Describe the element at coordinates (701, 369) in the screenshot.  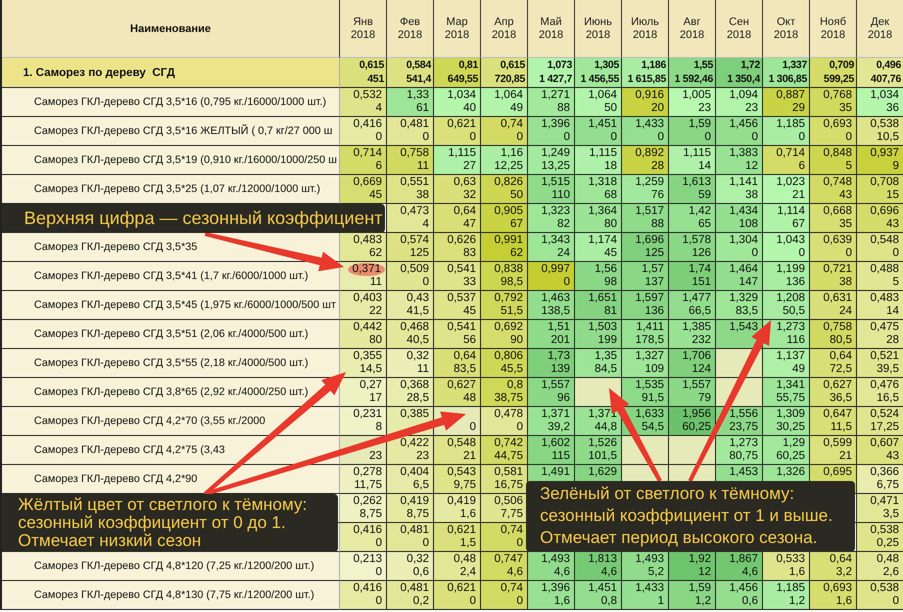
I see `quantity-value: 124` at that location.